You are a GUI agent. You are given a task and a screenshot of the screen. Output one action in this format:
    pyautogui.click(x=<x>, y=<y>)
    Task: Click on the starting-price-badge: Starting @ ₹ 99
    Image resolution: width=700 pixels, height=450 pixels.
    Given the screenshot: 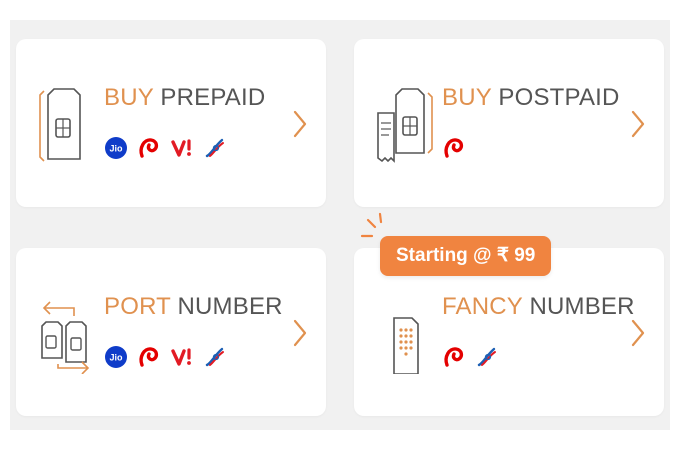 What is the action you would take?
    pyautogui.click(x=466, y=256)
    